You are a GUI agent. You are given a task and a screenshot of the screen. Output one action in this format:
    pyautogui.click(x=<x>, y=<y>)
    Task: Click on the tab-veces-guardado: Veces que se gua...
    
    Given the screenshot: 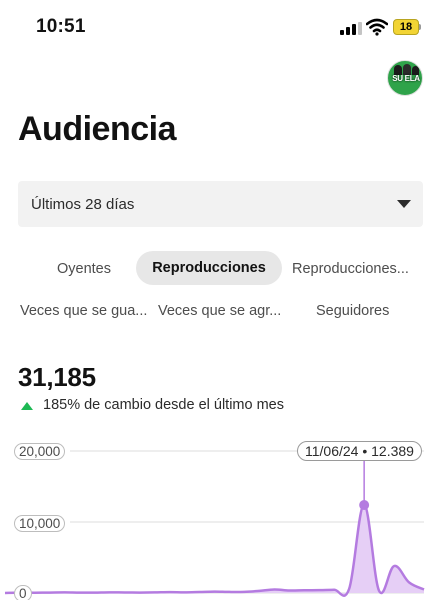 What is the action you would take?
    pyautogui.click(x=86, y=311)
    